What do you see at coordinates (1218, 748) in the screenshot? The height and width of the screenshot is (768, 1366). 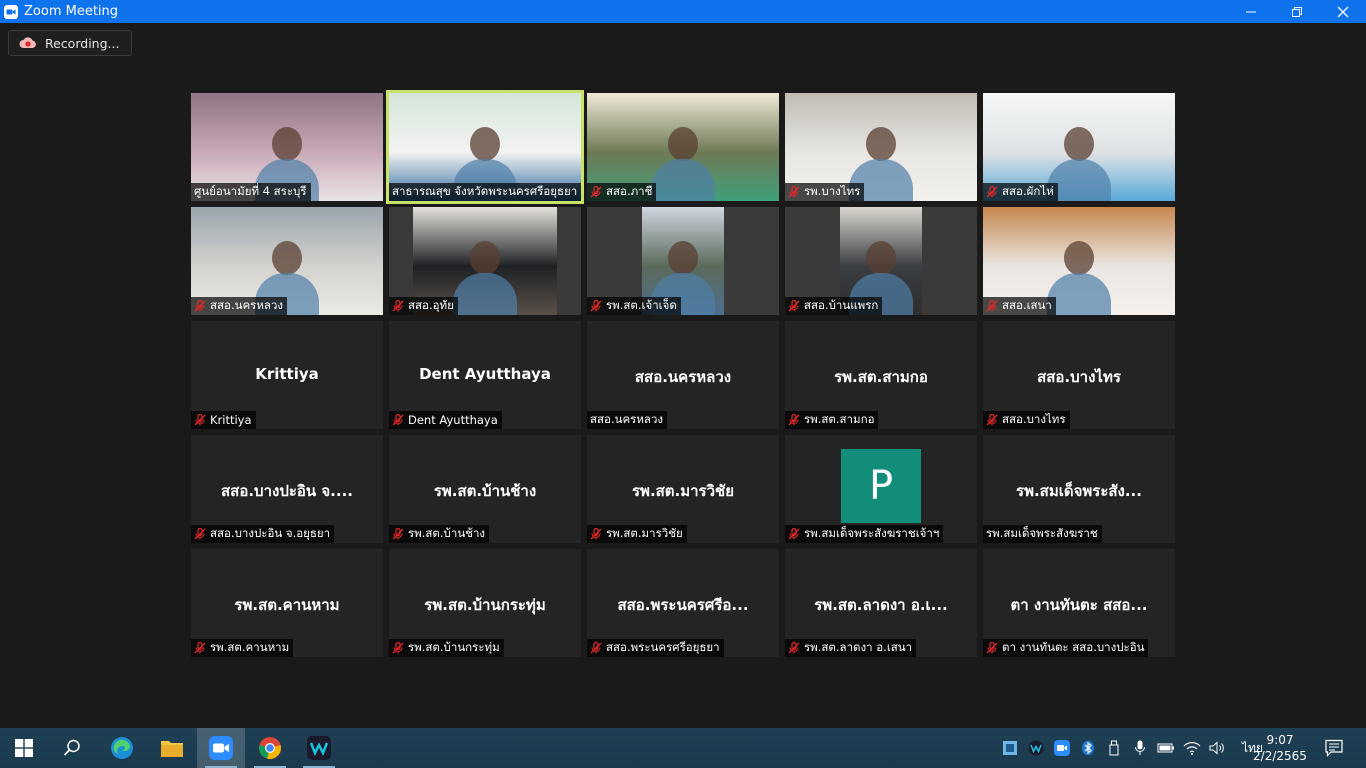 I see `volume-icon` at bounding box center [1218, 748].